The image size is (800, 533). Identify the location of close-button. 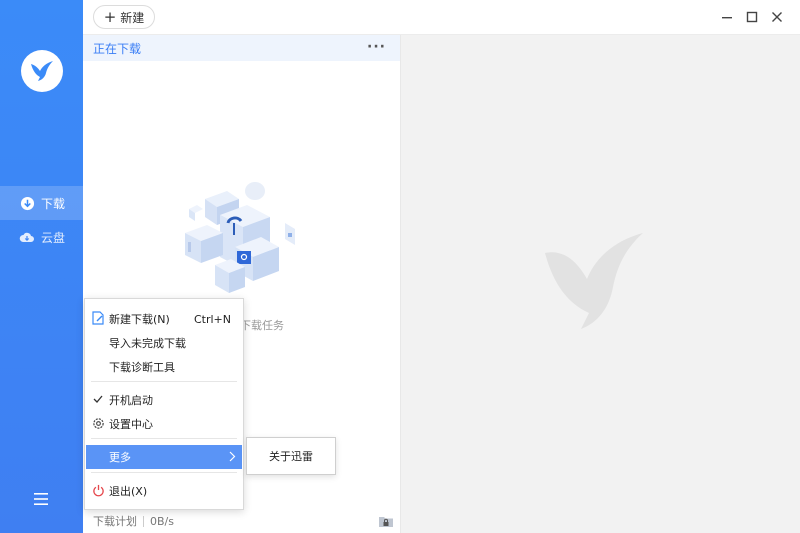
(777, 17).